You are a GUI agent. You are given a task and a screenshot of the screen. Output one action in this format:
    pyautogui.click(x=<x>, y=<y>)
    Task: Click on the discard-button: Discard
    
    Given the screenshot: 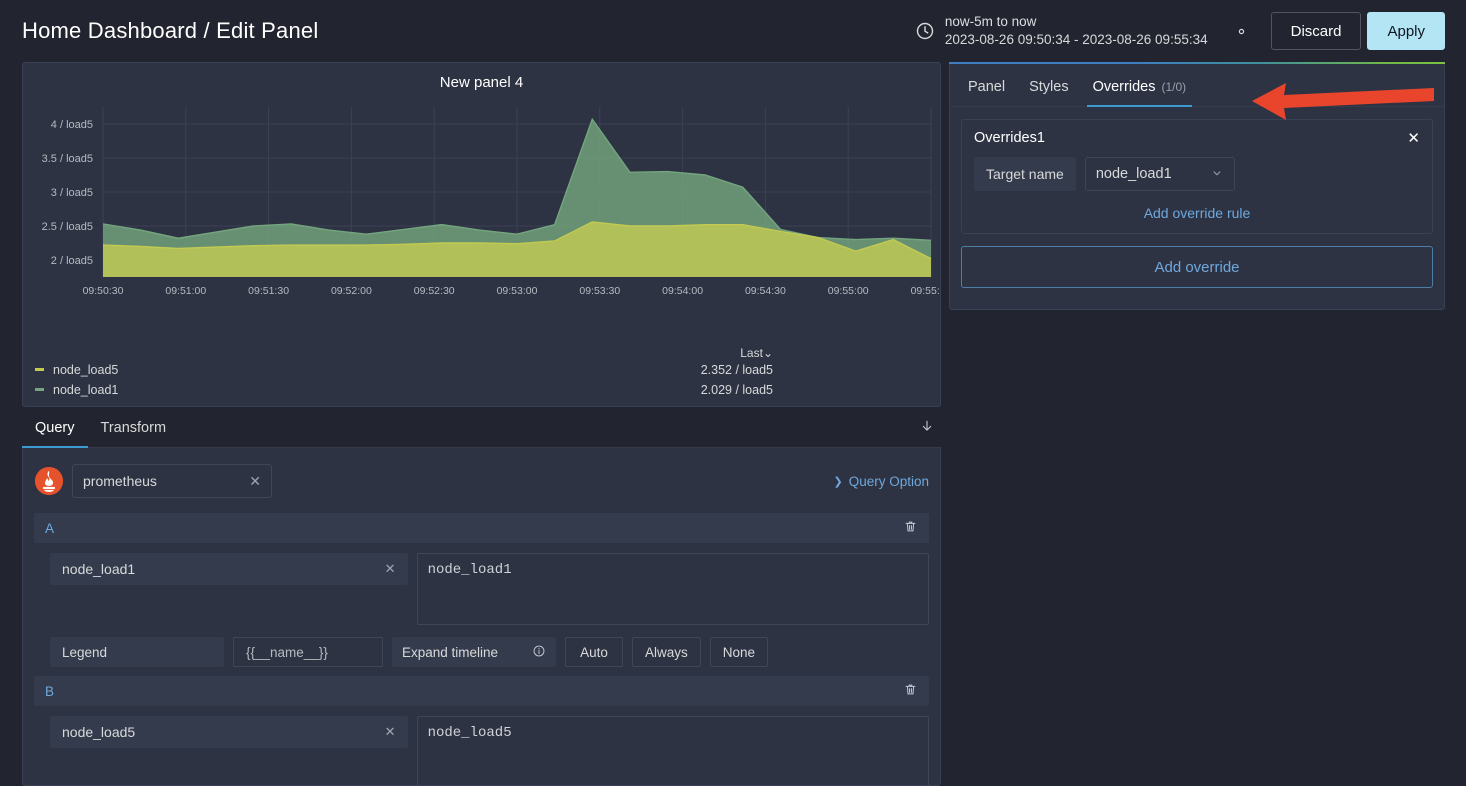 What is the action you would take?
    pyautogui.click(x=1316, y=31)
    